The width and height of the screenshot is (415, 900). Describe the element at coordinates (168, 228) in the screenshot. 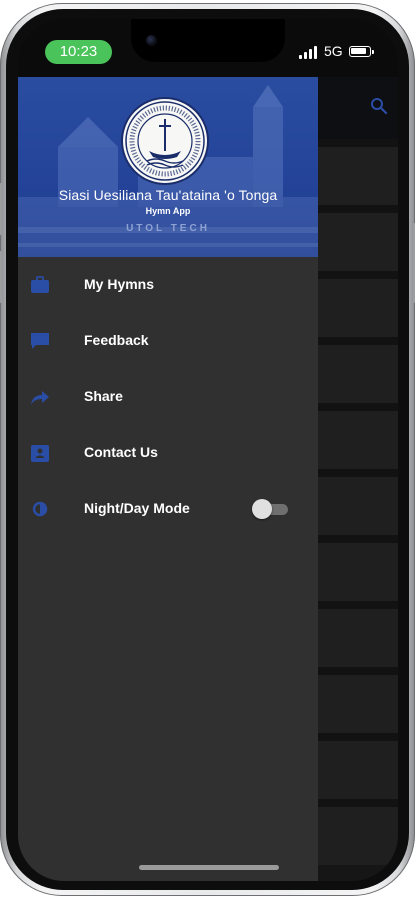

I see `developer-name: UTOL TECH` at that location.